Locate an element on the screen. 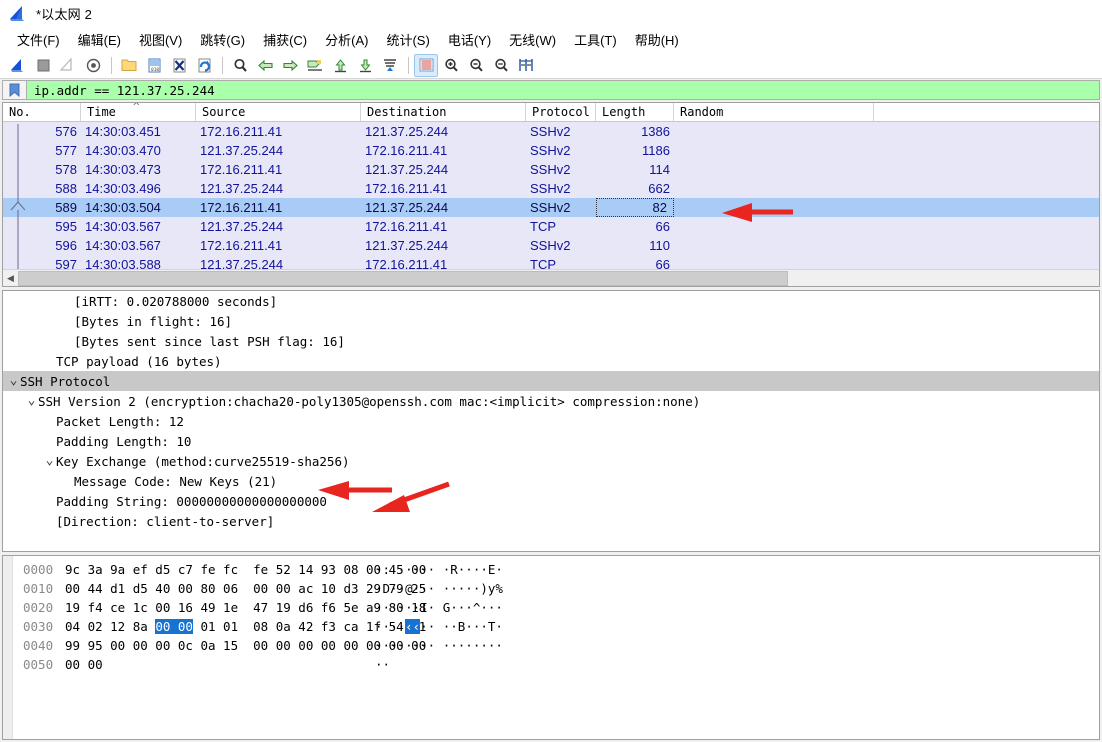 The width and height of the screenshot is (1102, 742). menu-file: 文件(F) is located at coordinates (38, 40).